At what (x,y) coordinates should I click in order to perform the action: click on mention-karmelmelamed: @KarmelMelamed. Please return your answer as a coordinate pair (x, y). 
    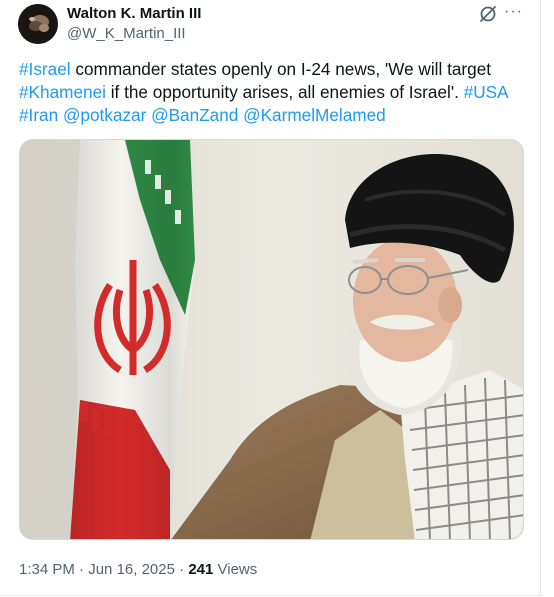
    Looking at the image, I should click on (314, 115).